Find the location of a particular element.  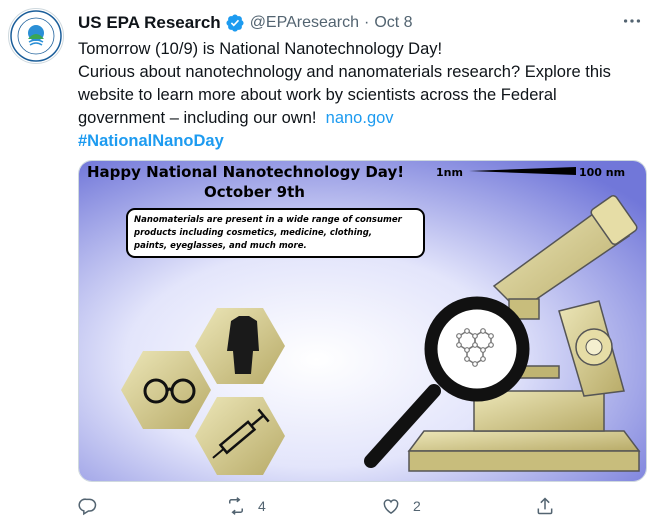

tweet-action-bar: 4 2 is located at coordinates (358, 506).